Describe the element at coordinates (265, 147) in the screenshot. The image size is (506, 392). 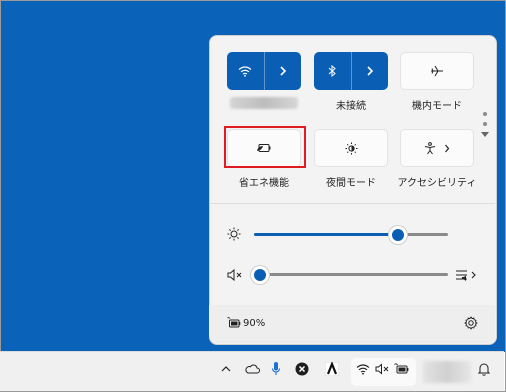
I see `energy-saver-highlight-box` at that location.